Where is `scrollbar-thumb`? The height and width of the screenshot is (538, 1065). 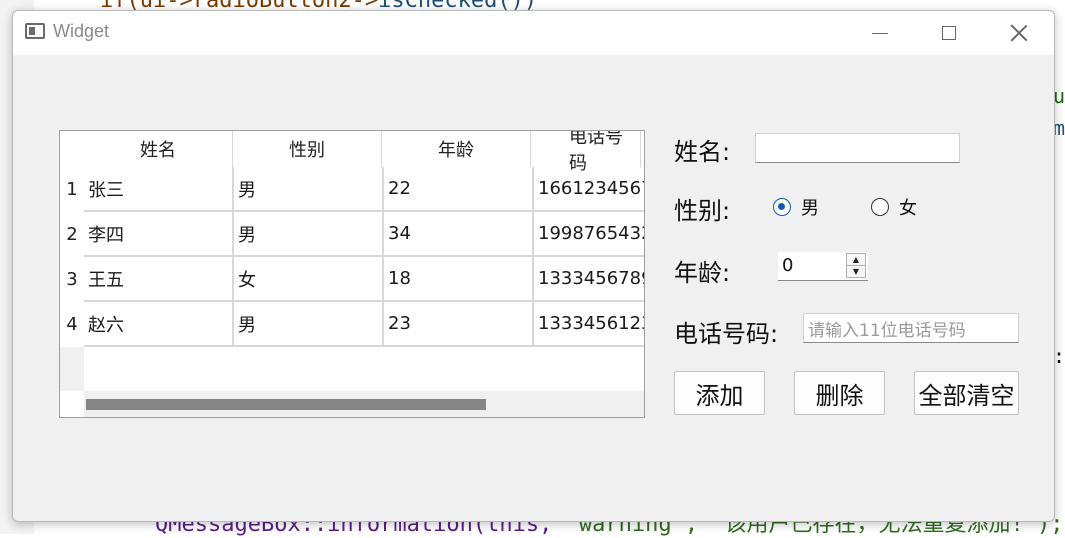 scrollbar-thumb is located at coordinates (286, 404).